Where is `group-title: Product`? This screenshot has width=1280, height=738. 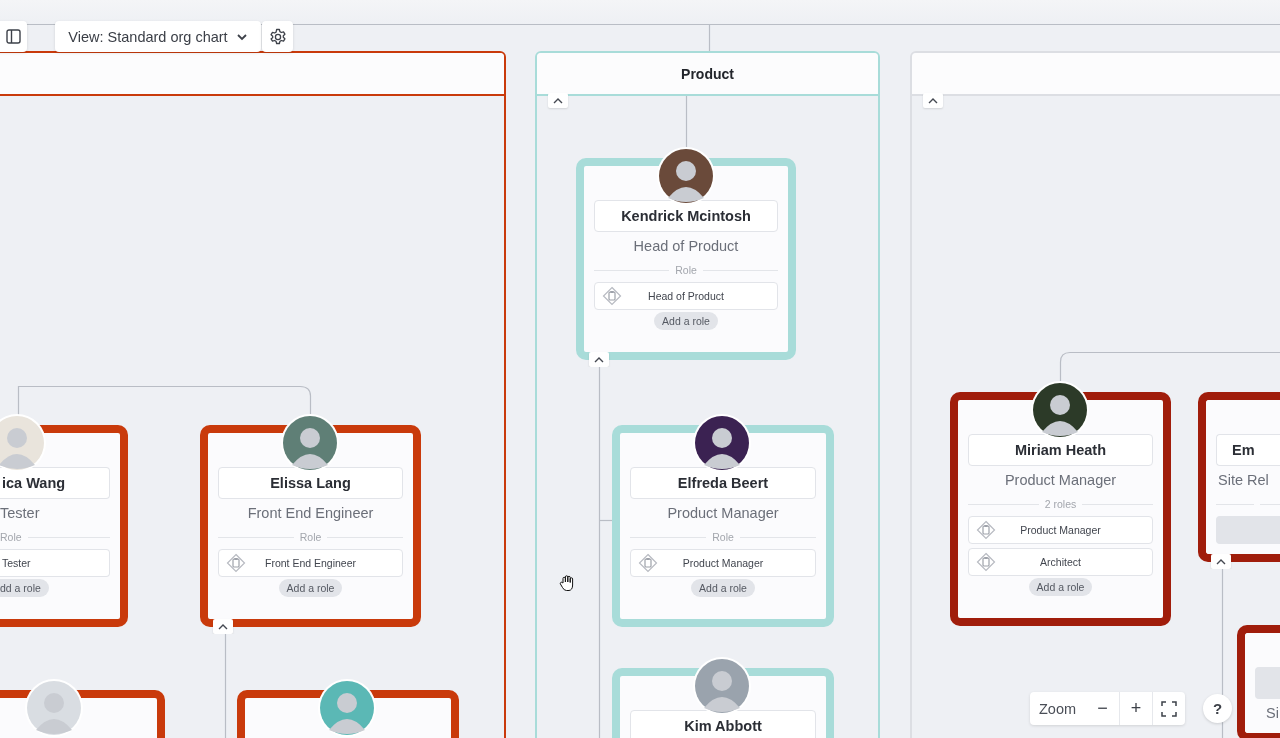 group-title: Product is located at coordinates (707, 73).